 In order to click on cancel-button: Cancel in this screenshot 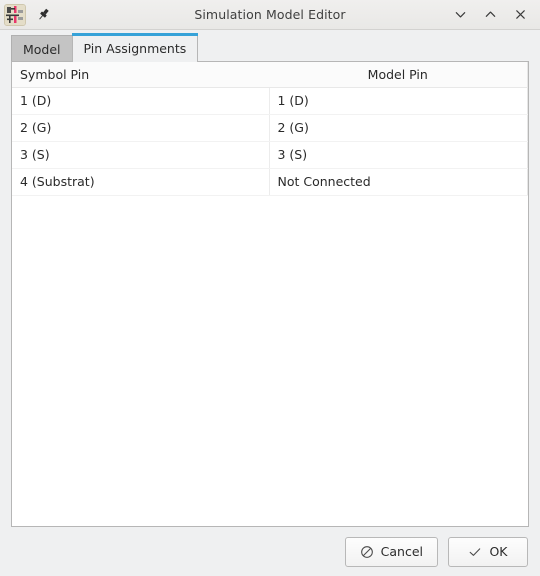, I will do `click(391, 551)`.